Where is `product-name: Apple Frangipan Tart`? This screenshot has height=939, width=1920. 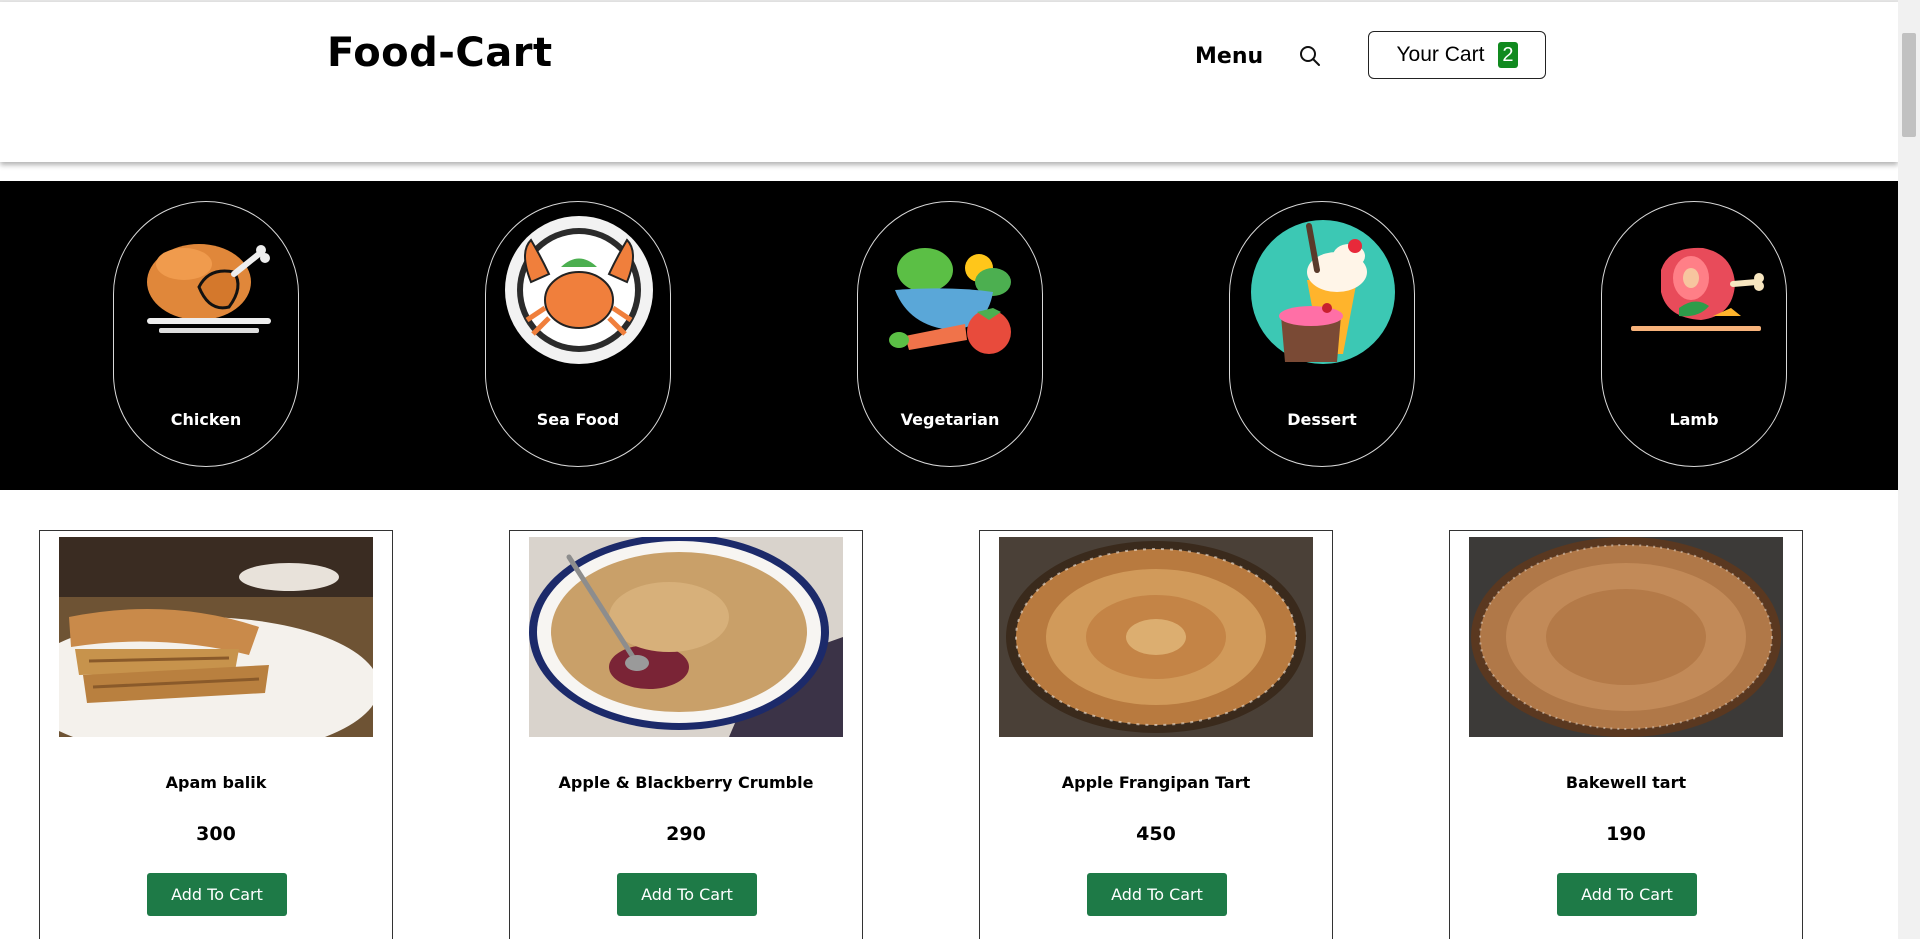 product-name: Apple Frangipan Tart is located at coordinates (1156, 782).